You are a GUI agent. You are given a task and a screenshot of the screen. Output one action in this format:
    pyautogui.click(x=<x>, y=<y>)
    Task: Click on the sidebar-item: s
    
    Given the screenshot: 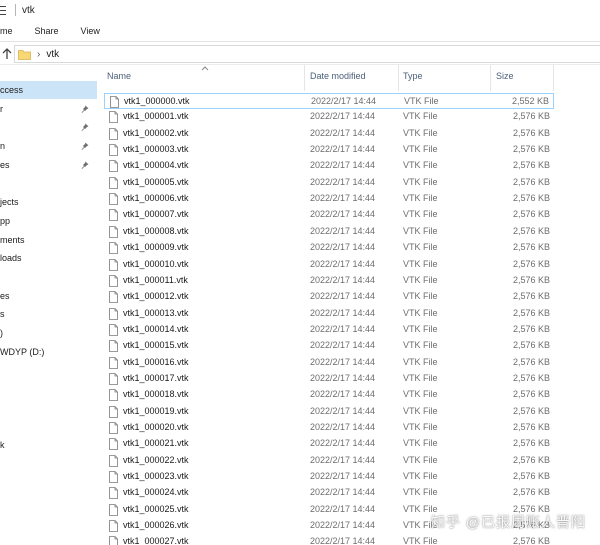 What is the action you would take?
    pyautogui.click(x=48, y=314)
    